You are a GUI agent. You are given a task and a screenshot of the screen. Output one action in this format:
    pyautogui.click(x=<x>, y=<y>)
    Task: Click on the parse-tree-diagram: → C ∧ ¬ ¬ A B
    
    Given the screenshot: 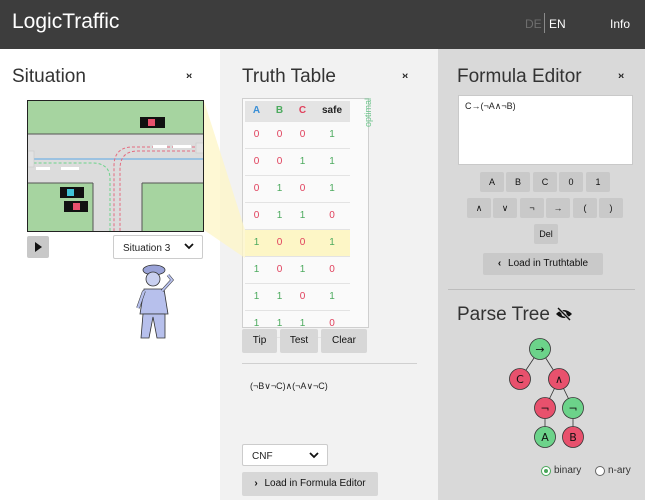 What is the action you would take?
    pyautogui.click(x=546, y=393)
    